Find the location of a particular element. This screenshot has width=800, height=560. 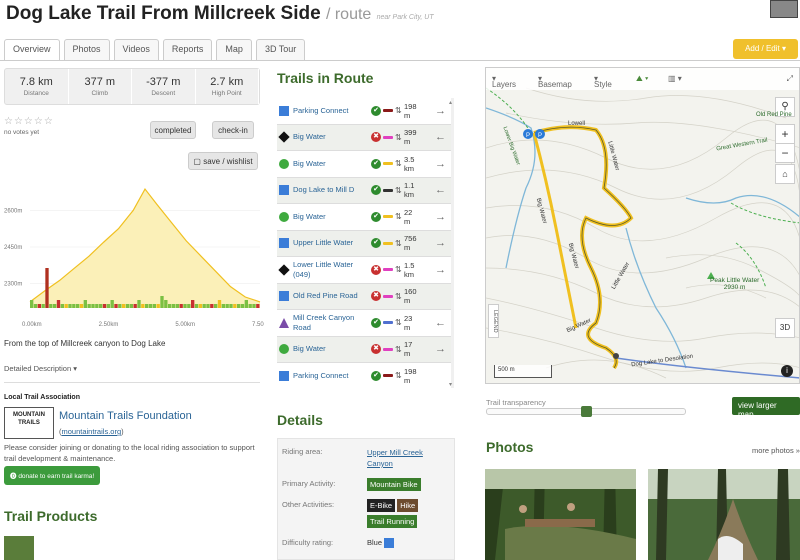

product-thumbnail is located at coordinates (19, 548).